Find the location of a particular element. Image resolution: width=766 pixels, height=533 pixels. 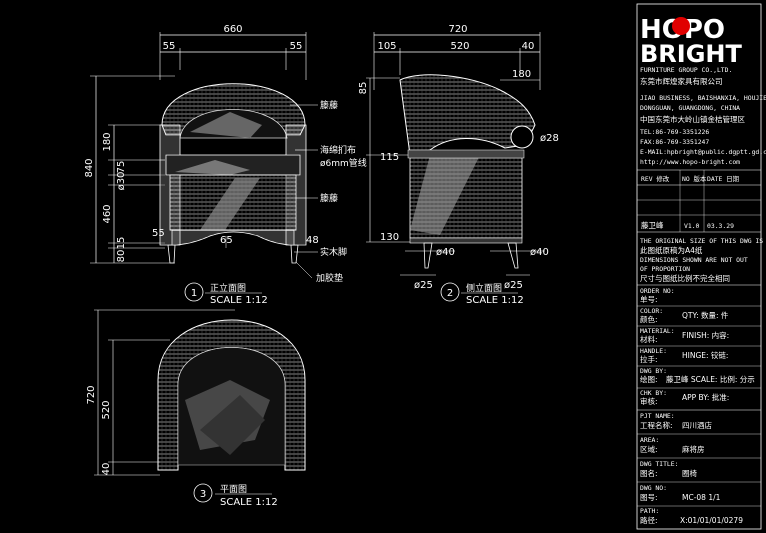

side-dim-40: 40 is located at coordinates (528, 46).